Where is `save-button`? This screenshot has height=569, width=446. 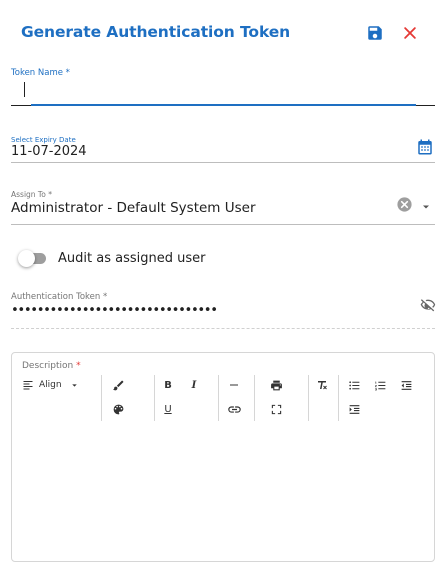 save-button is located at coordinates (375, 33).